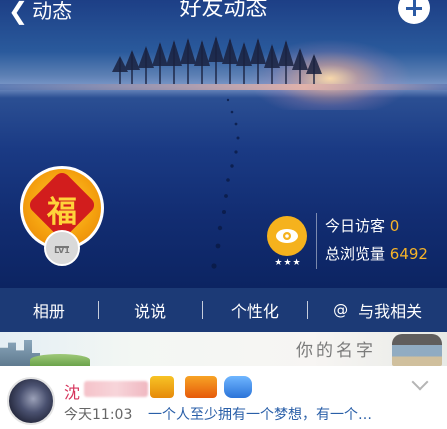 The width and height of the screenshot is (447, 429). What do you see at coordinates (420, 382) in the screenshot?
I see `chevron-down-icon` at bounding box center [420, 382].